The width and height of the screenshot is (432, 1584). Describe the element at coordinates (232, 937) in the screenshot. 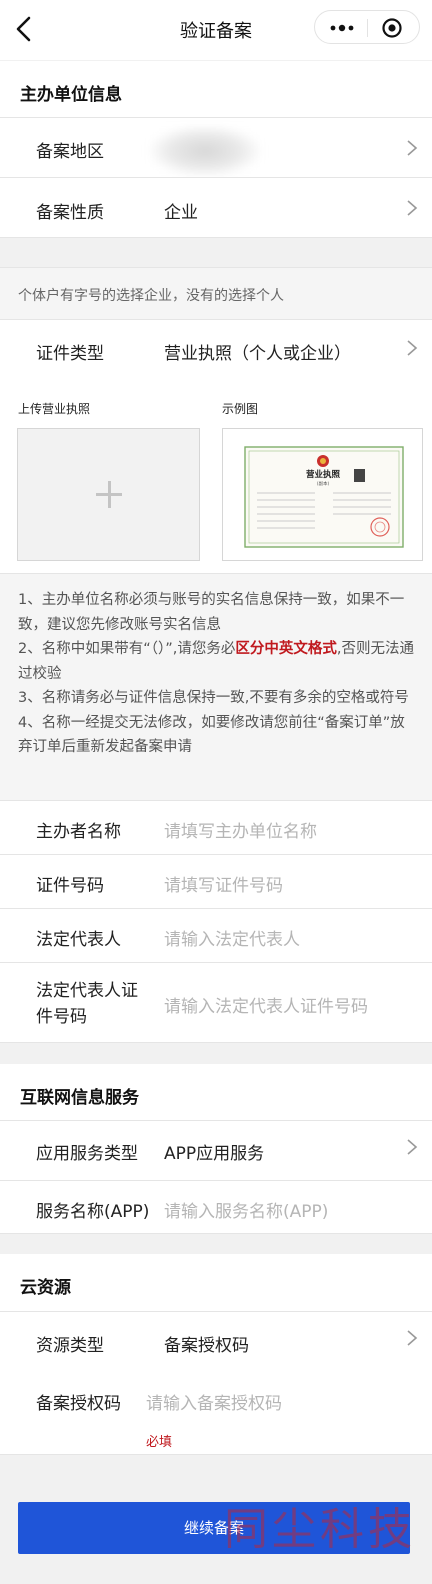

I see `legal-rep-input: 请输入法定代表人` at that location.